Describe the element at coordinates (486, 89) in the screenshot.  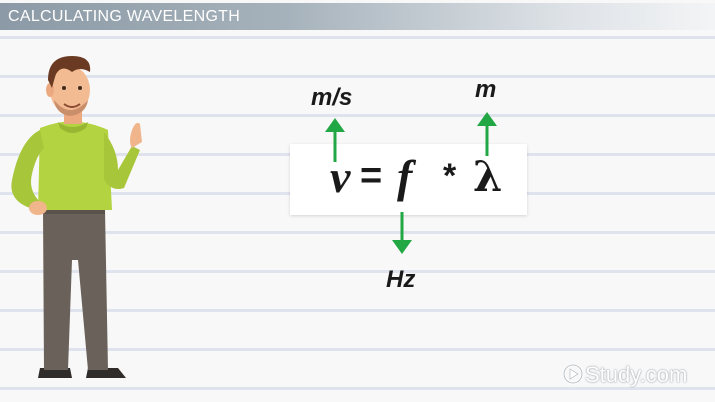
I see `wavelength-unit: m` at that location.